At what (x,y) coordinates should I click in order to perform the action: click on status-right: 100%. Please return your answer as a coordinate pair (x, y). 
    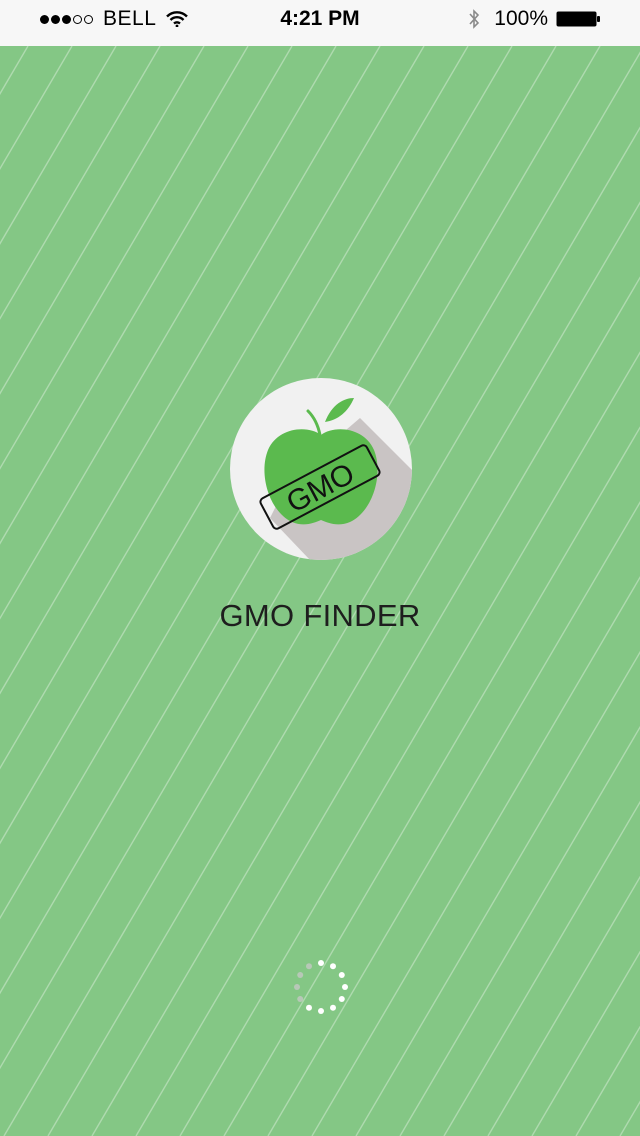
    Looking at the image, I should click on (534, 19).